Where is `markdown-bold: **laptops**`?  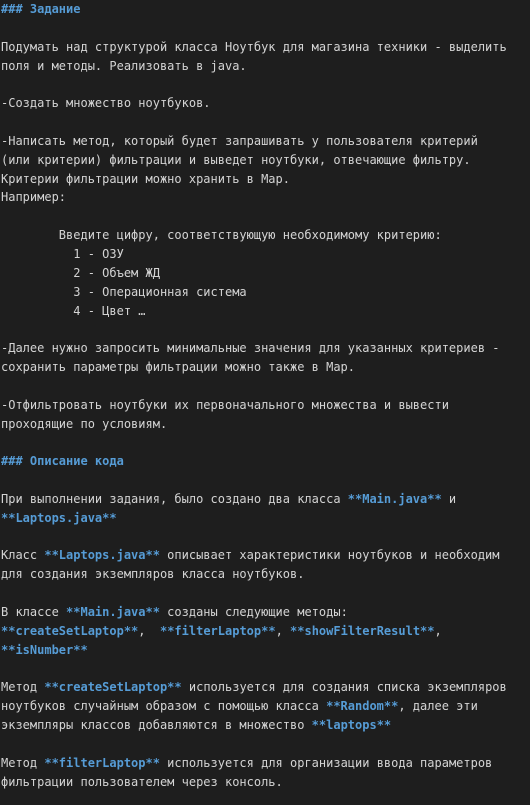
markdown-bold: **laptops** is located at coordinates (351, 725).